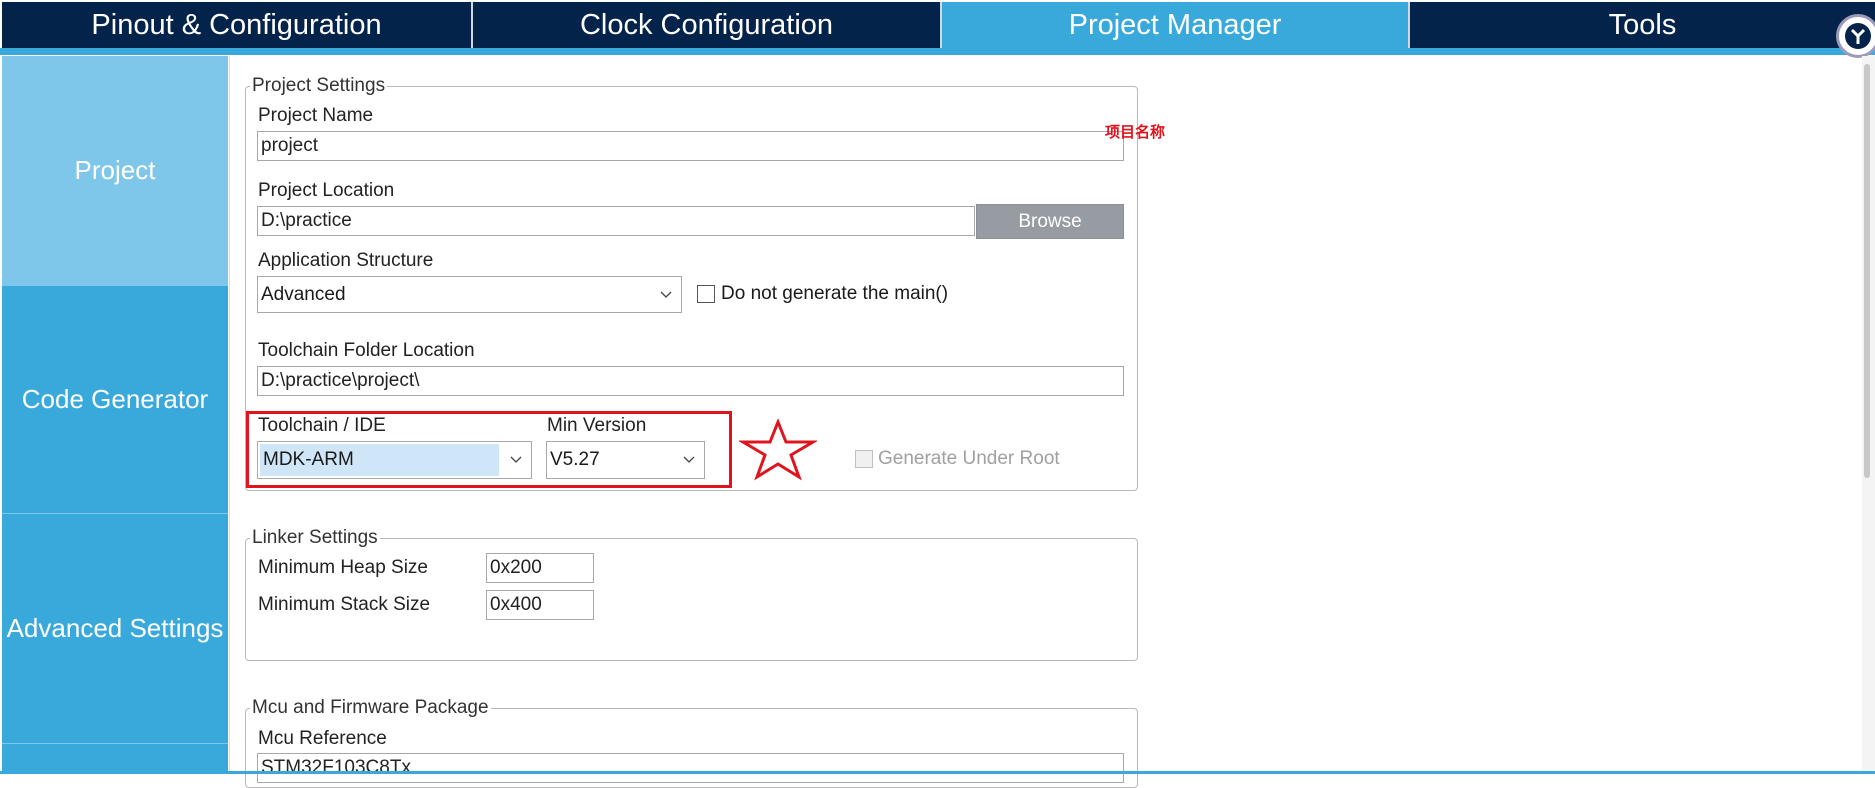  I want to click on mcu-reference-input, so click(690, 768).